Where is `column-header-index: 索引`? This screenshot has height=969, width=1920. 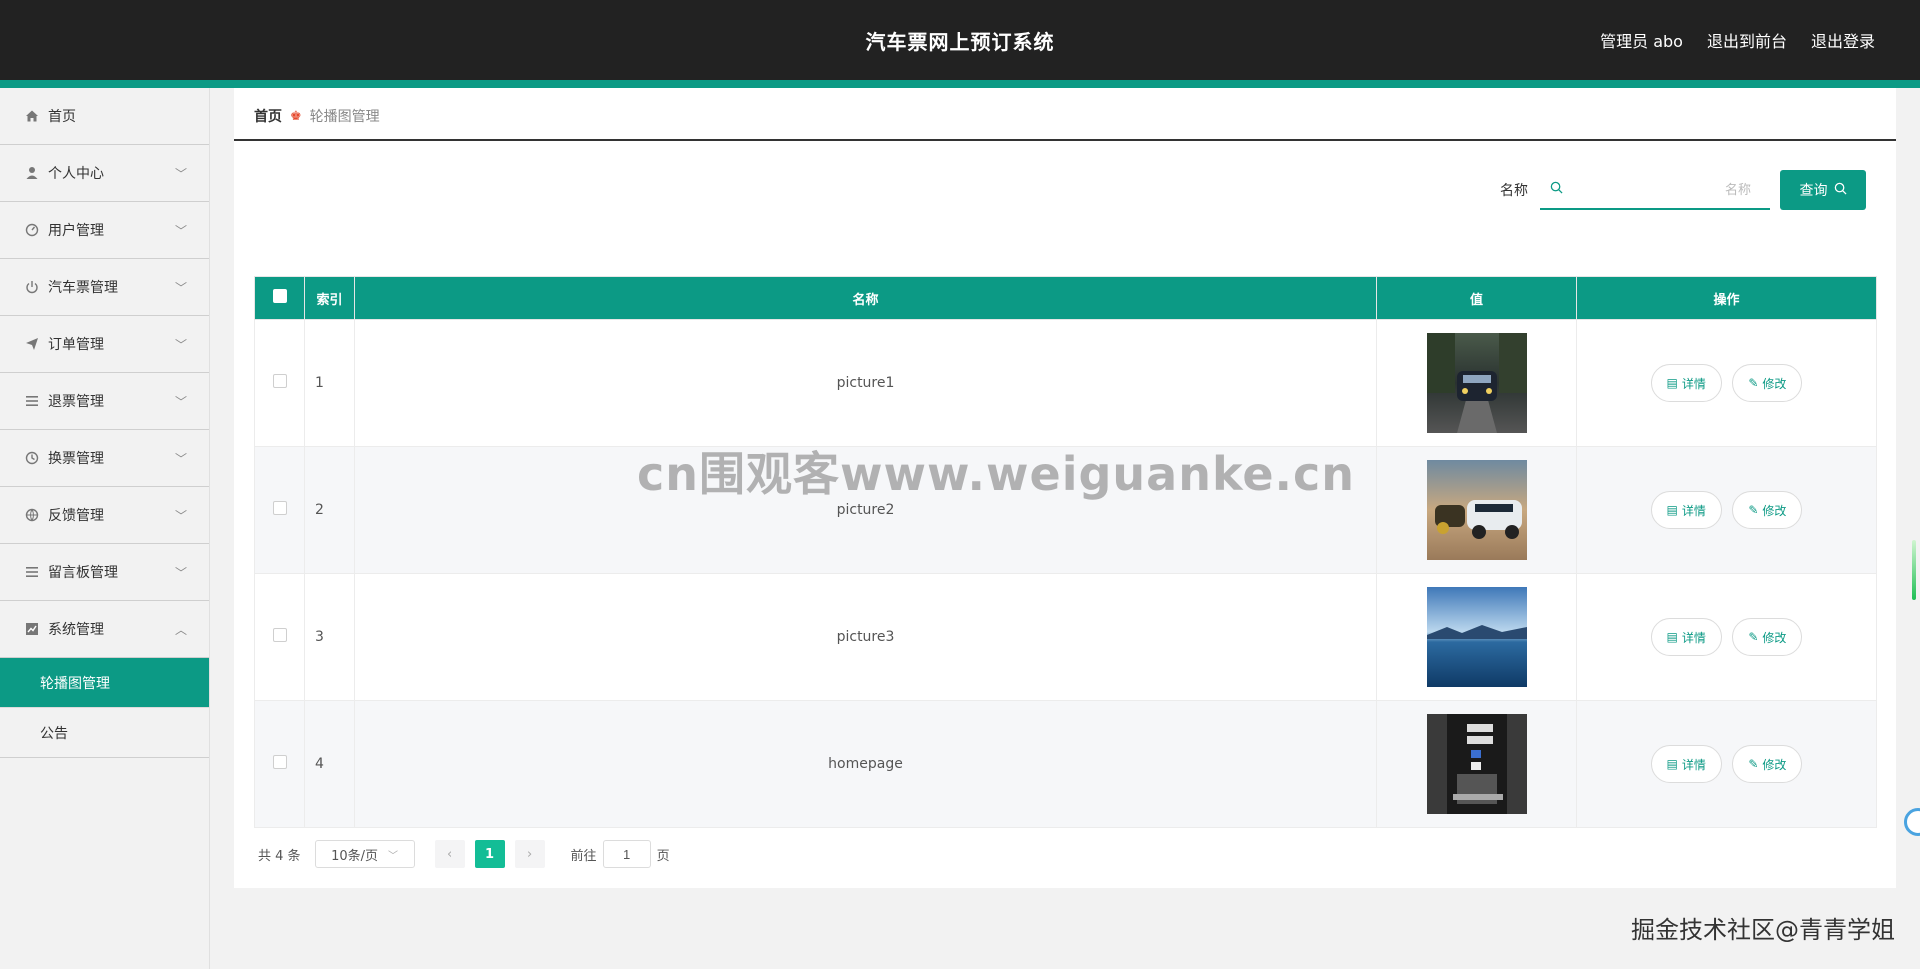
column-header-index: 索引 is located at coordinates (329, 298).